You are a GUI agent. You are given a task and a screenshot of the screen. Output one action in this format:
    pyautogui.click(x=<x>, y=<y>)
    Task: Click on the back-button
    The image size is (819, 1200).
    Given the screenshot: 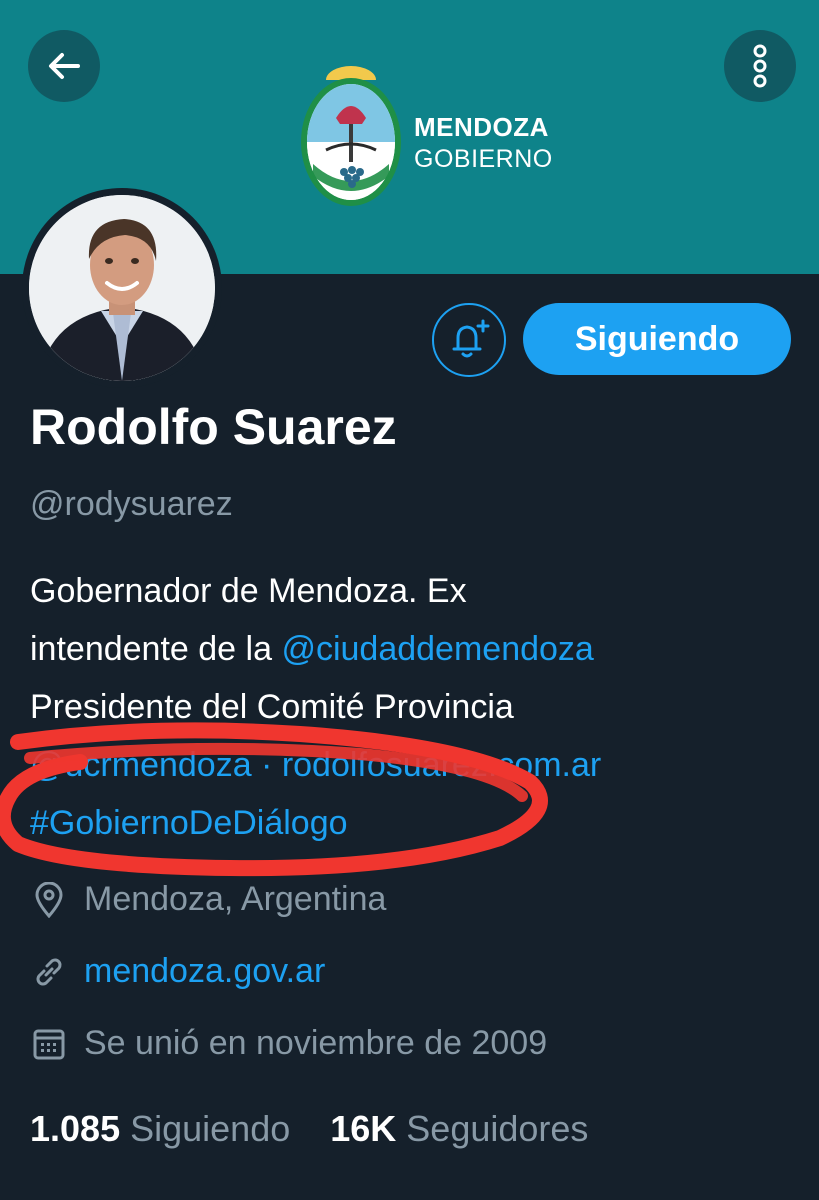 What is the action you would take?
    pyautogui.click(x=64, y=66)
    